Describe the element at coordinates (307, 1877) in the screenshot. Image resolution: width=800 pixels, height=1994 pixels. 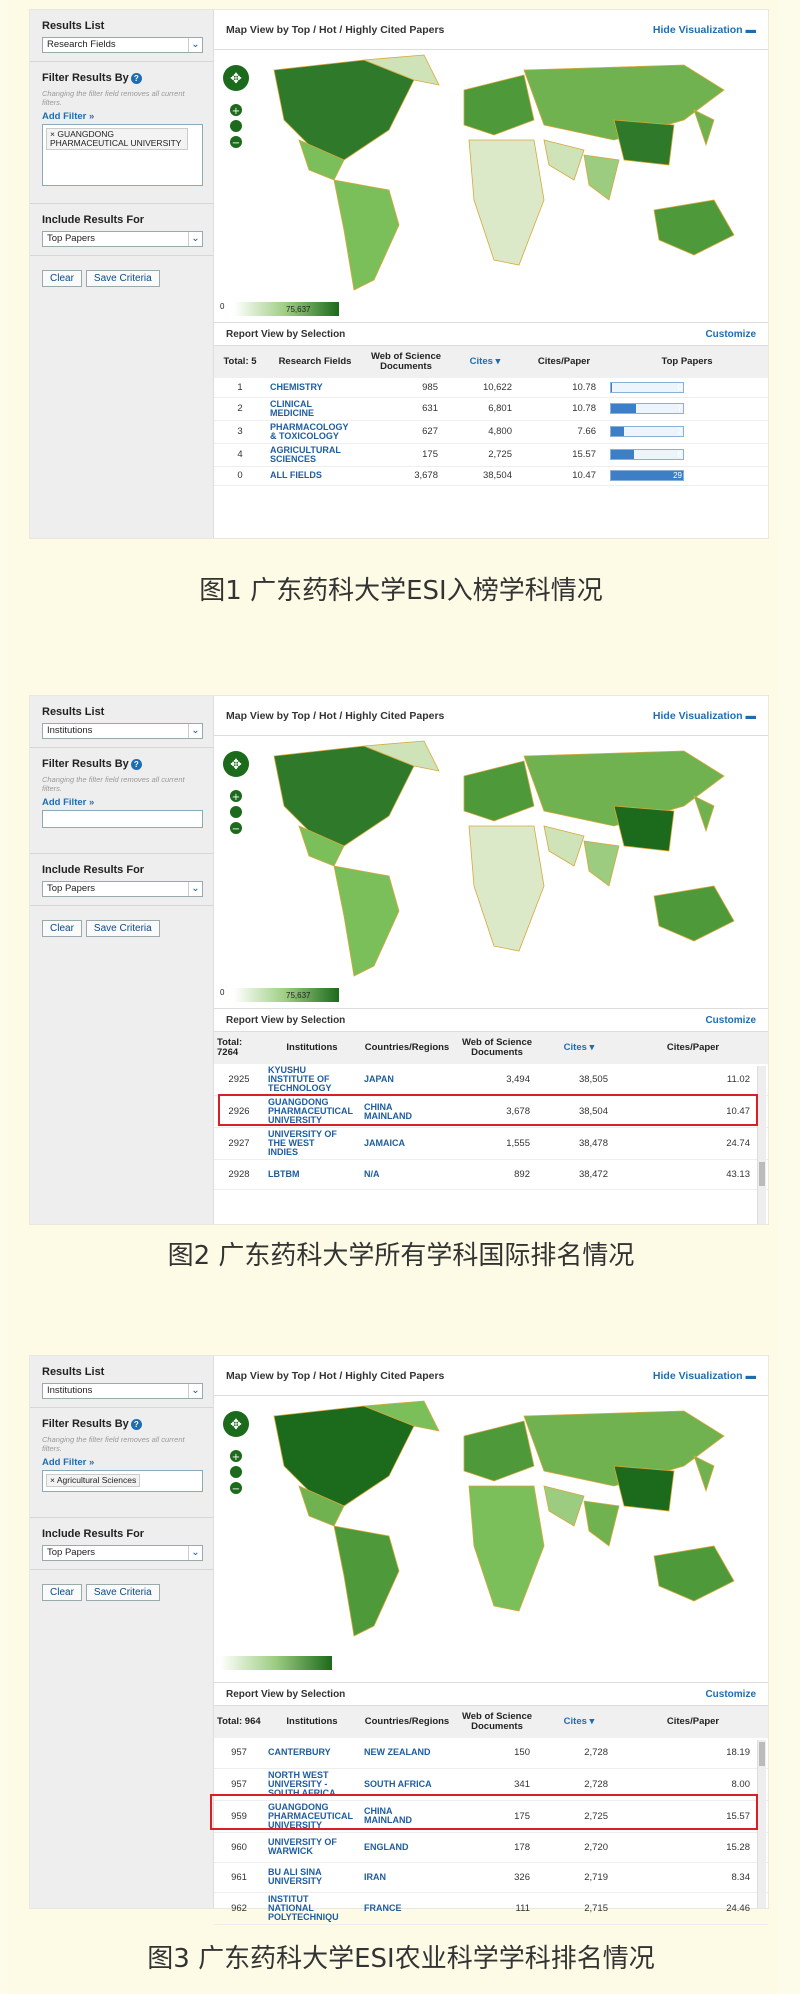
I see `institution-link: BU ALI SINA UNIVERSITY` at that location.